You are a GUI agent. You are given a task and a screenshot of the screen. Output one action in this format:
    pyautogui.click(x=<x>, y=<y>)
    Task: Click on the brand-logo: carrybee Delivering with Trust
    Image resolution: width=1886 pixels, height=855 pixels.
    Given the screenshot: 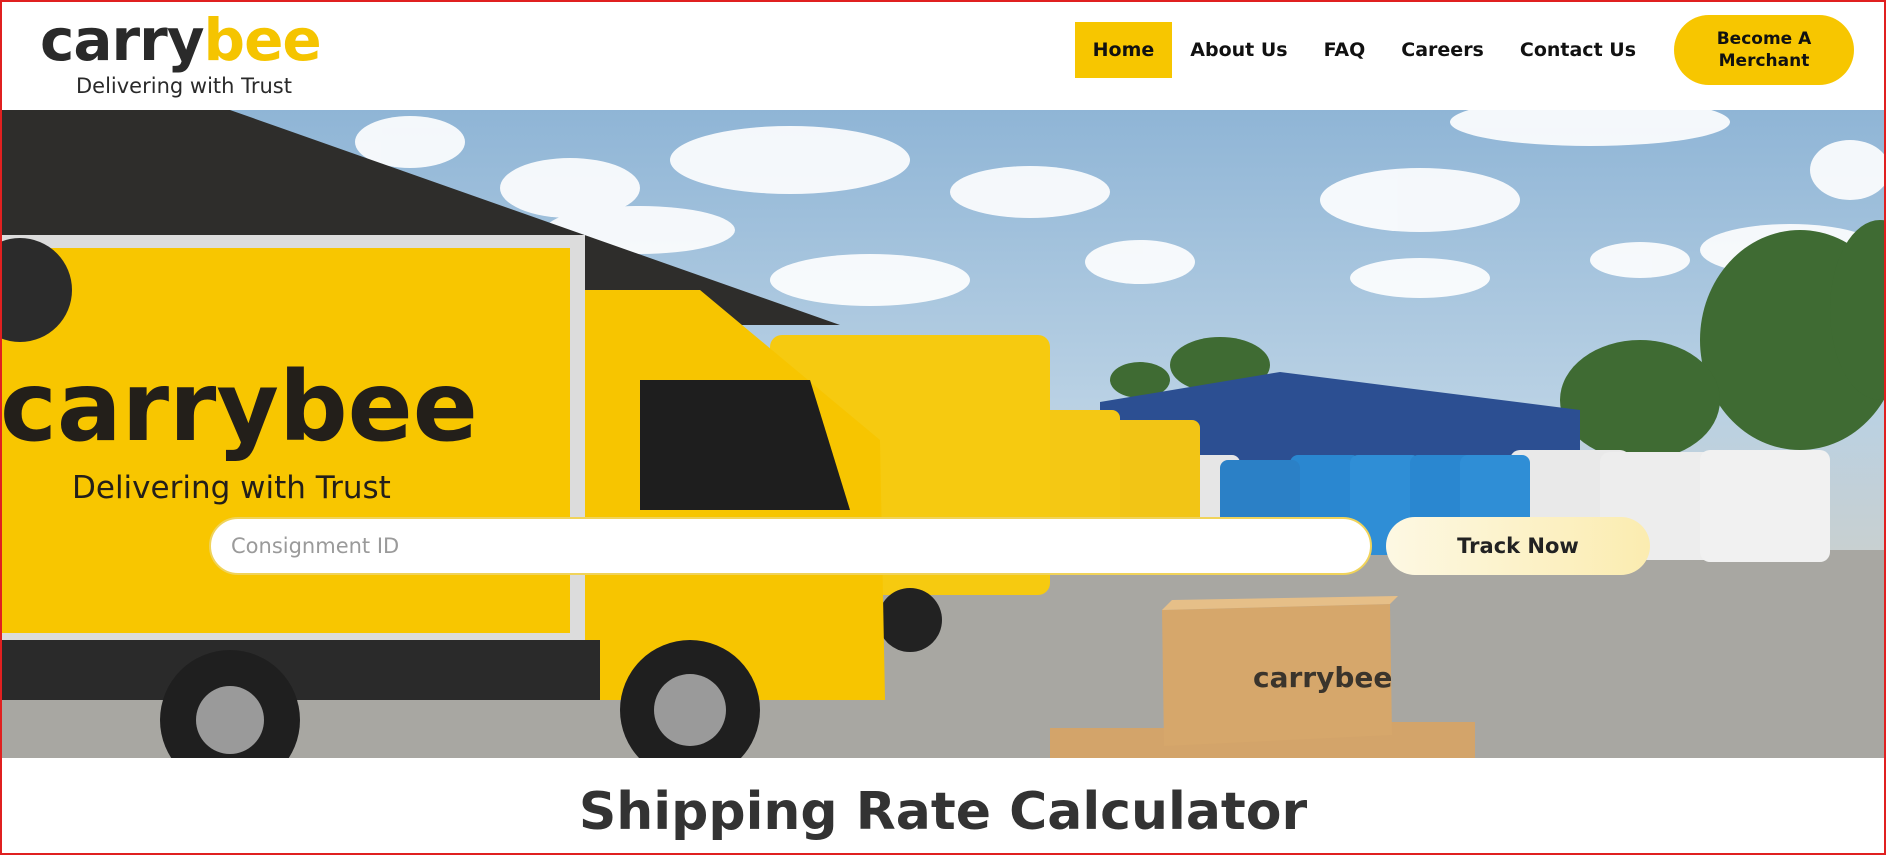 What is the action you would take?
    pyautogui.click(x=190, y=54)
    